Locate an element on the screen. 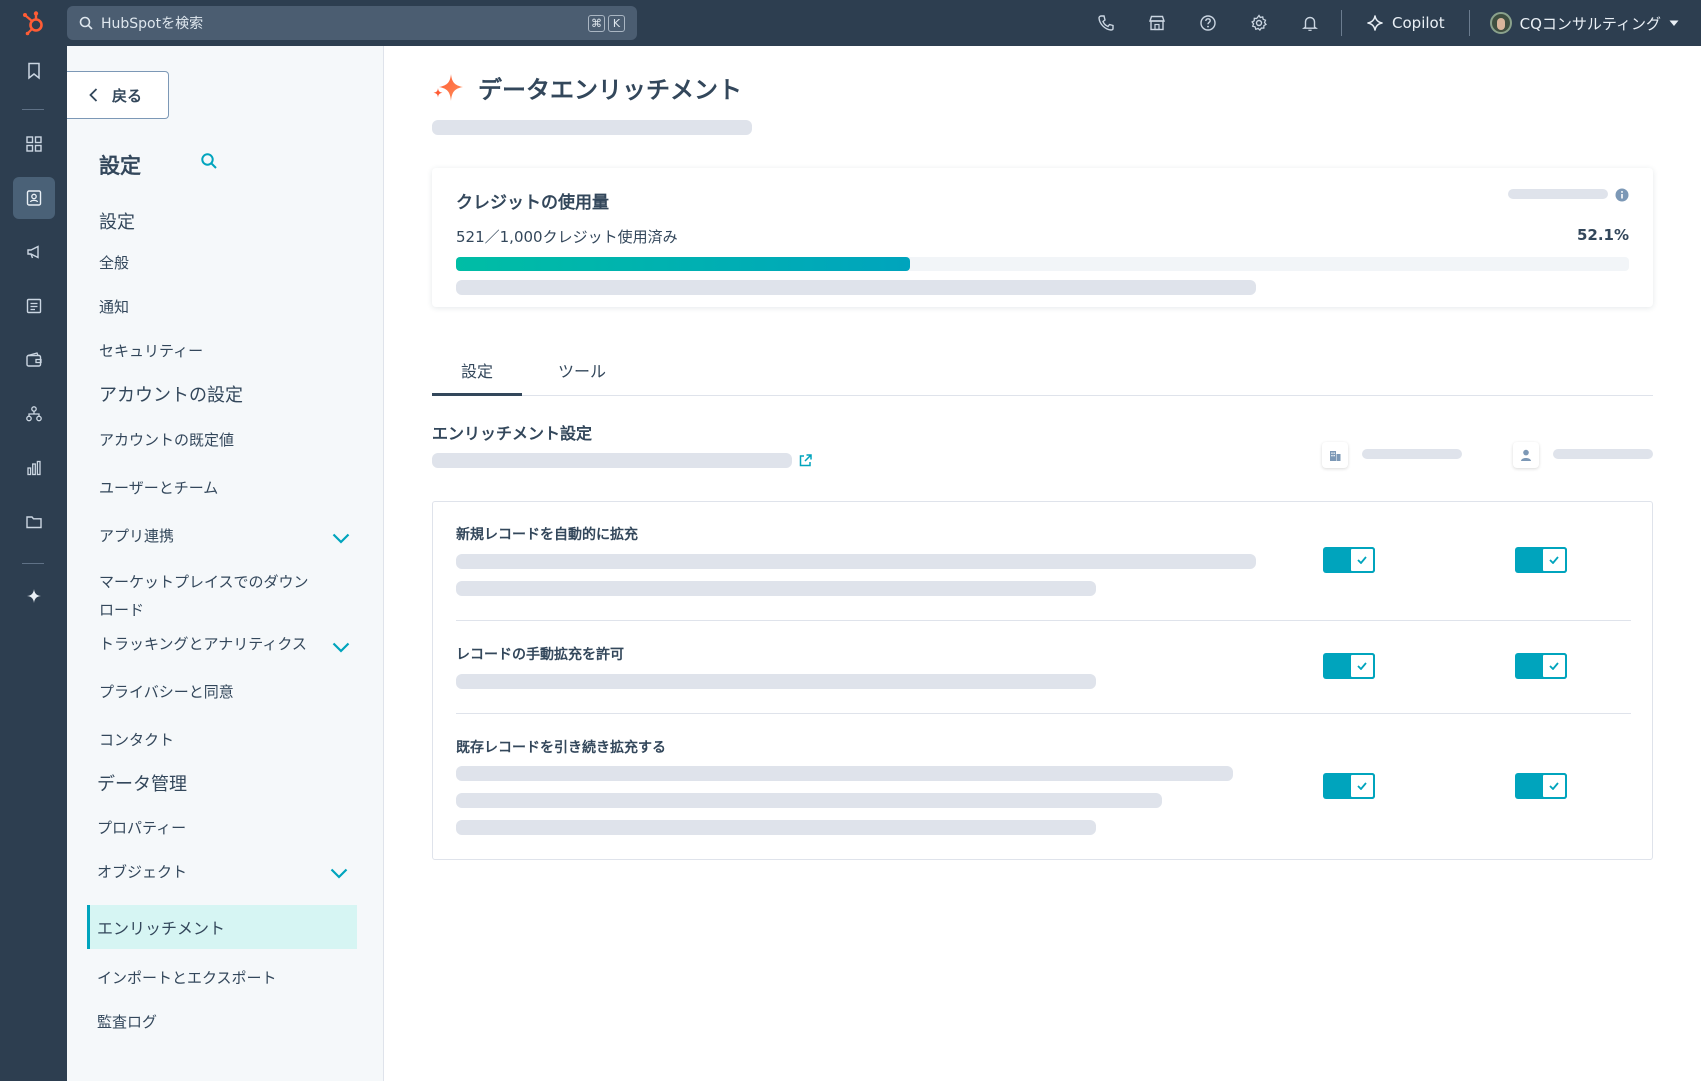  workspaces-nav is located at coordinates (34, 144).